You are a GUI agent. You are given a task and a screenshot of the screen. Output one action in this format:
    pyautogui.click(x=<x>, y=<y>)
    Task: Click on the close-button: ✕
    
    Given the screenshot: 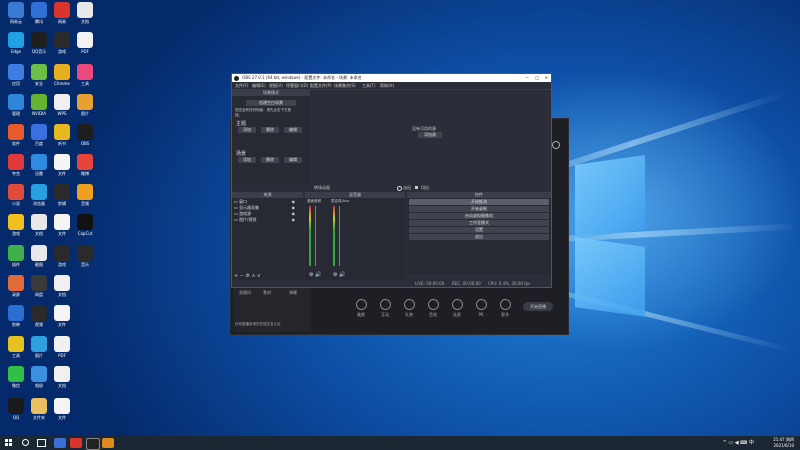 What is the action you would take?
    pyautogui.click(x=546, y=78)
    